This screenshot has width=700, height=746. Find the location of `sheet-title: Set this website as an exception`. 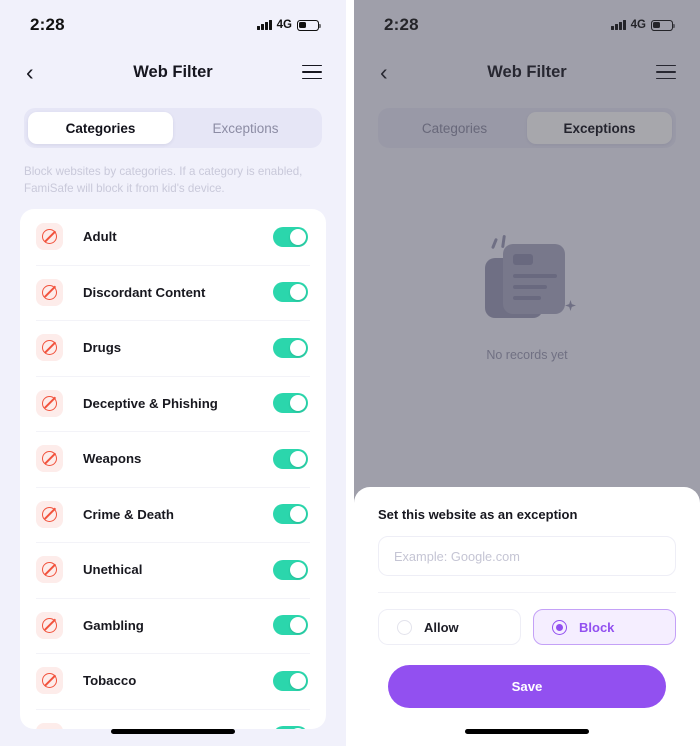

sheet-title: Set this website as an exception is located at coordinates (478, 514).